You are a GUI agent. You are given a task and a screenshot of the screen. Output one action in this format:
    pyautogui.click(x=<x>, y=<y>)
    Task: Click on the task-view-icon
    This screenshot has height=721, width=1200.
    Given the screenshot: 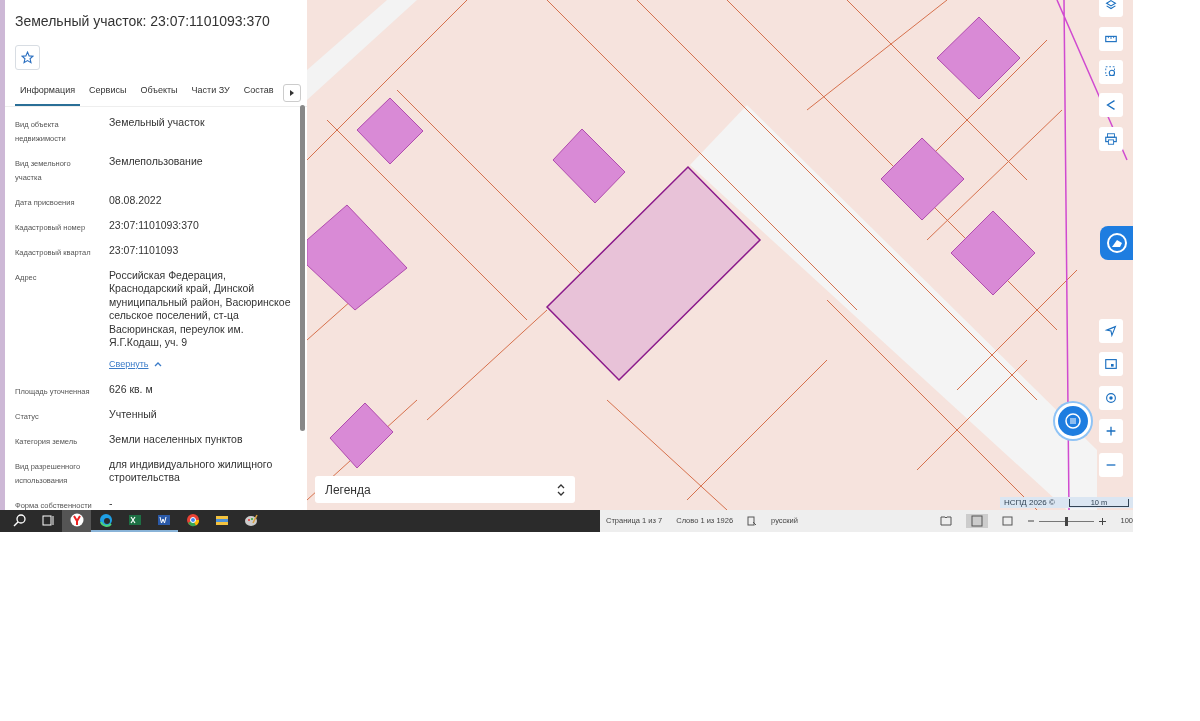 What is the action you would take?
    pyautogui.click(x=47, y=520)
    